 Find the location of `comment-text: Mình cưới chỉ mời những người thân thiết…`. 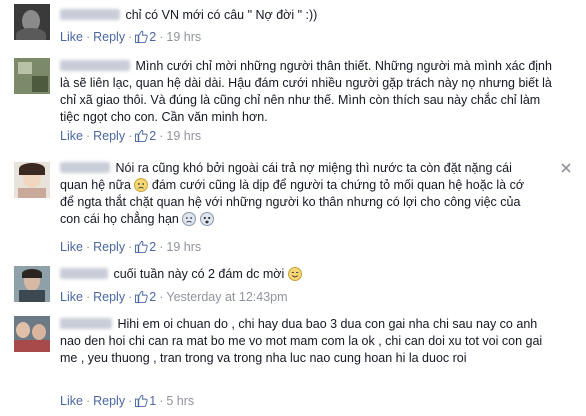

comment-text: Mình cưới chỉ mời những người thân thiết… is located at coordinates (310, 92).